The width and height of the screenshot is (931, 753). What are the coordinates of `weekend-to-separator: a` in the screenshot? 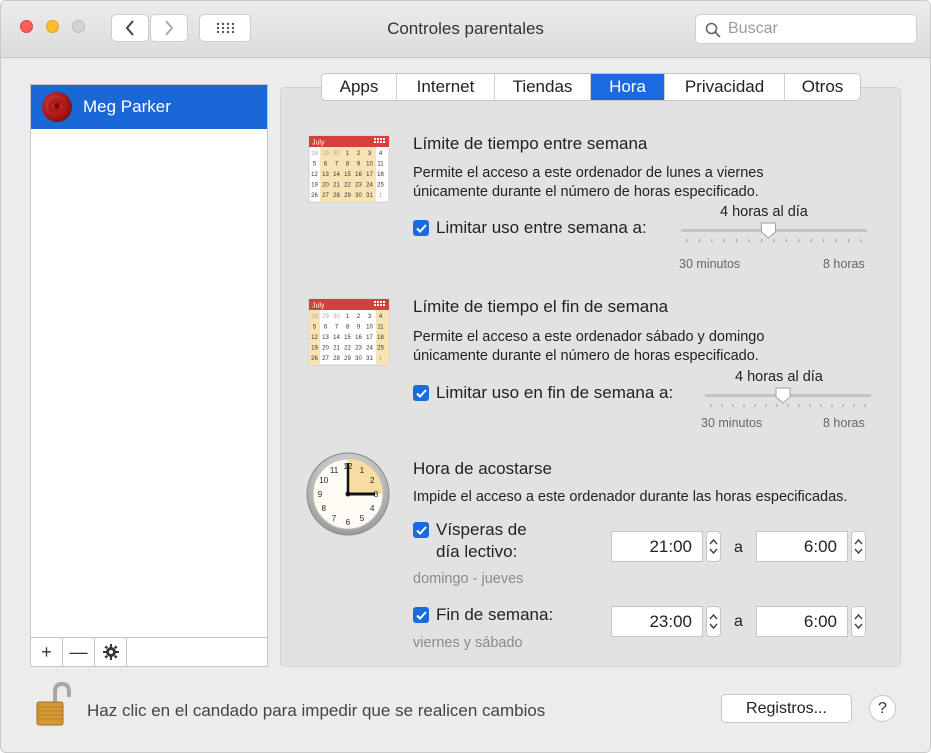 It's located at (738, 621).